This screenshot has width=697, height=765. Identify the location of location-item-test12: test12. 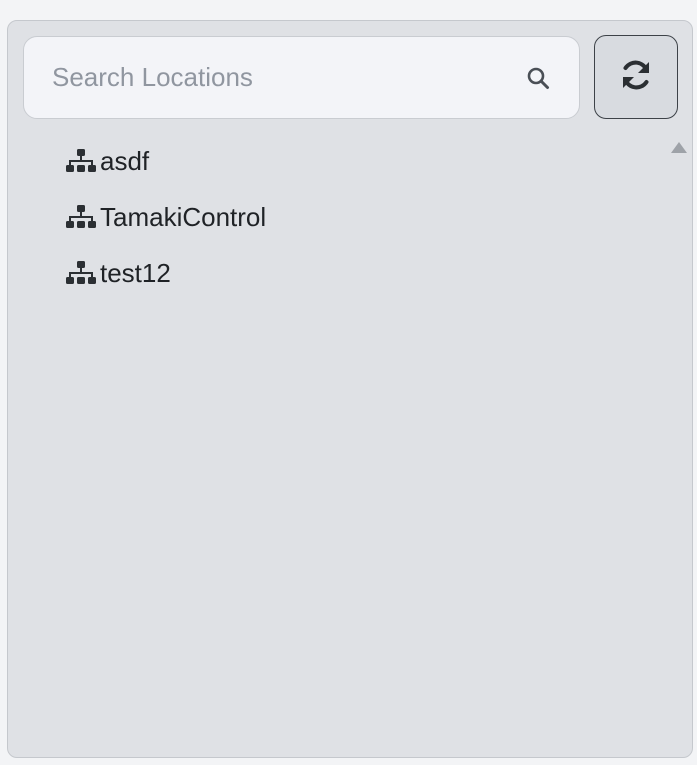
(165, 273).